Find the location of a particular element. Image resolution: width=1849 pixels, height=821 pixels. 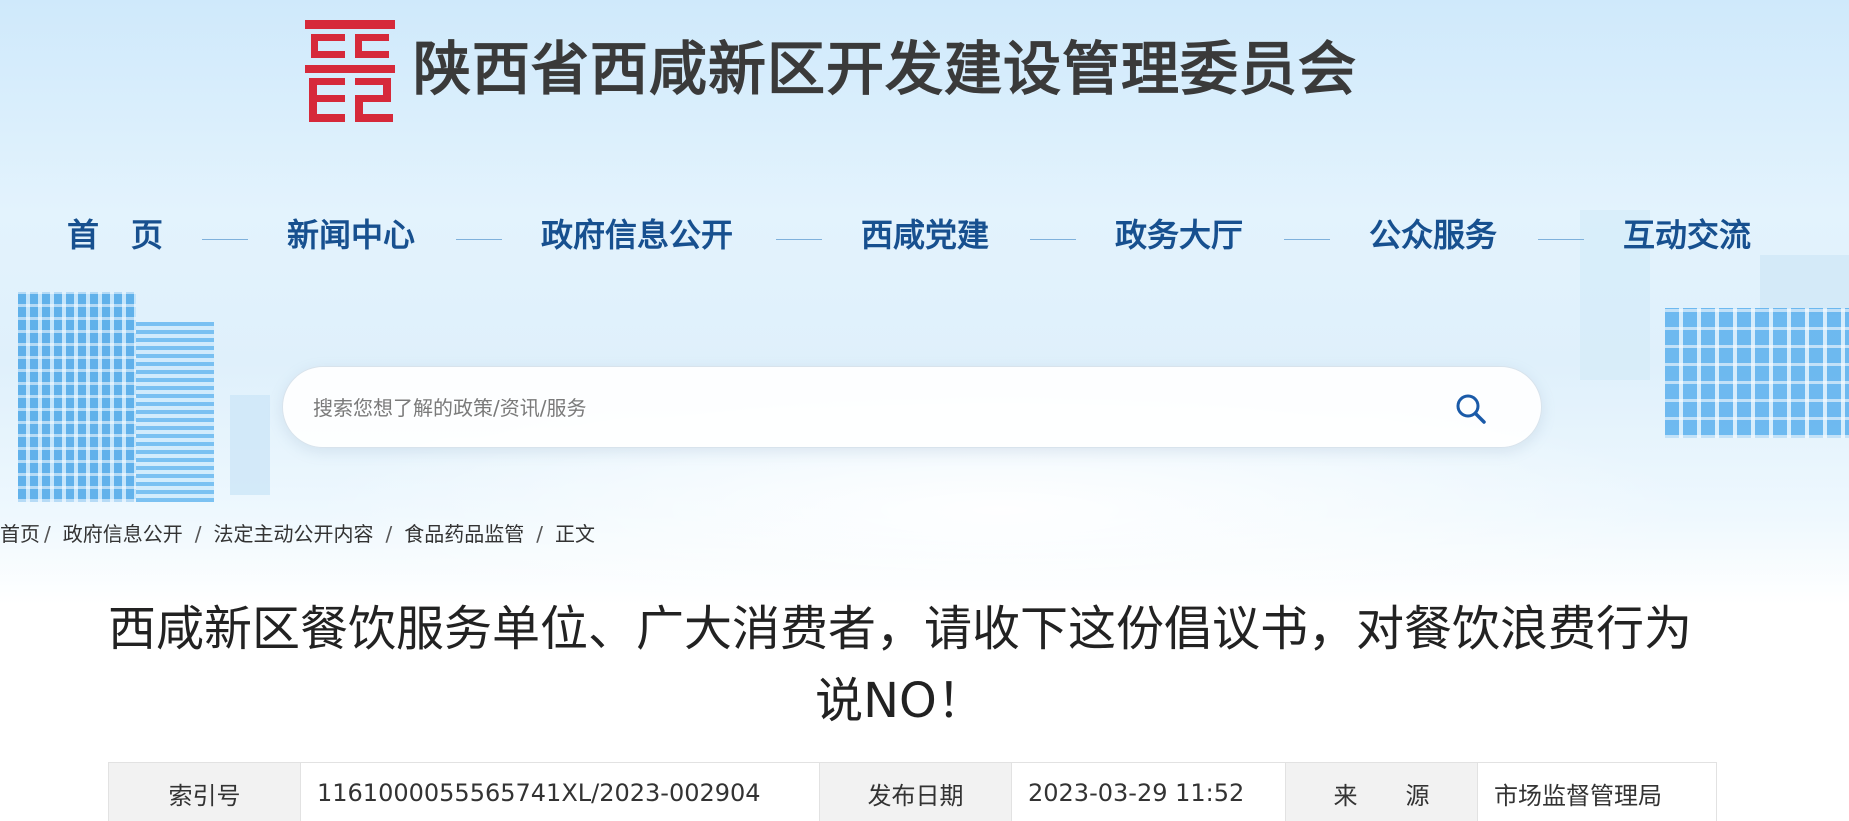

nav-item-news: 新闻中心 is located at coordinates (351, 235).